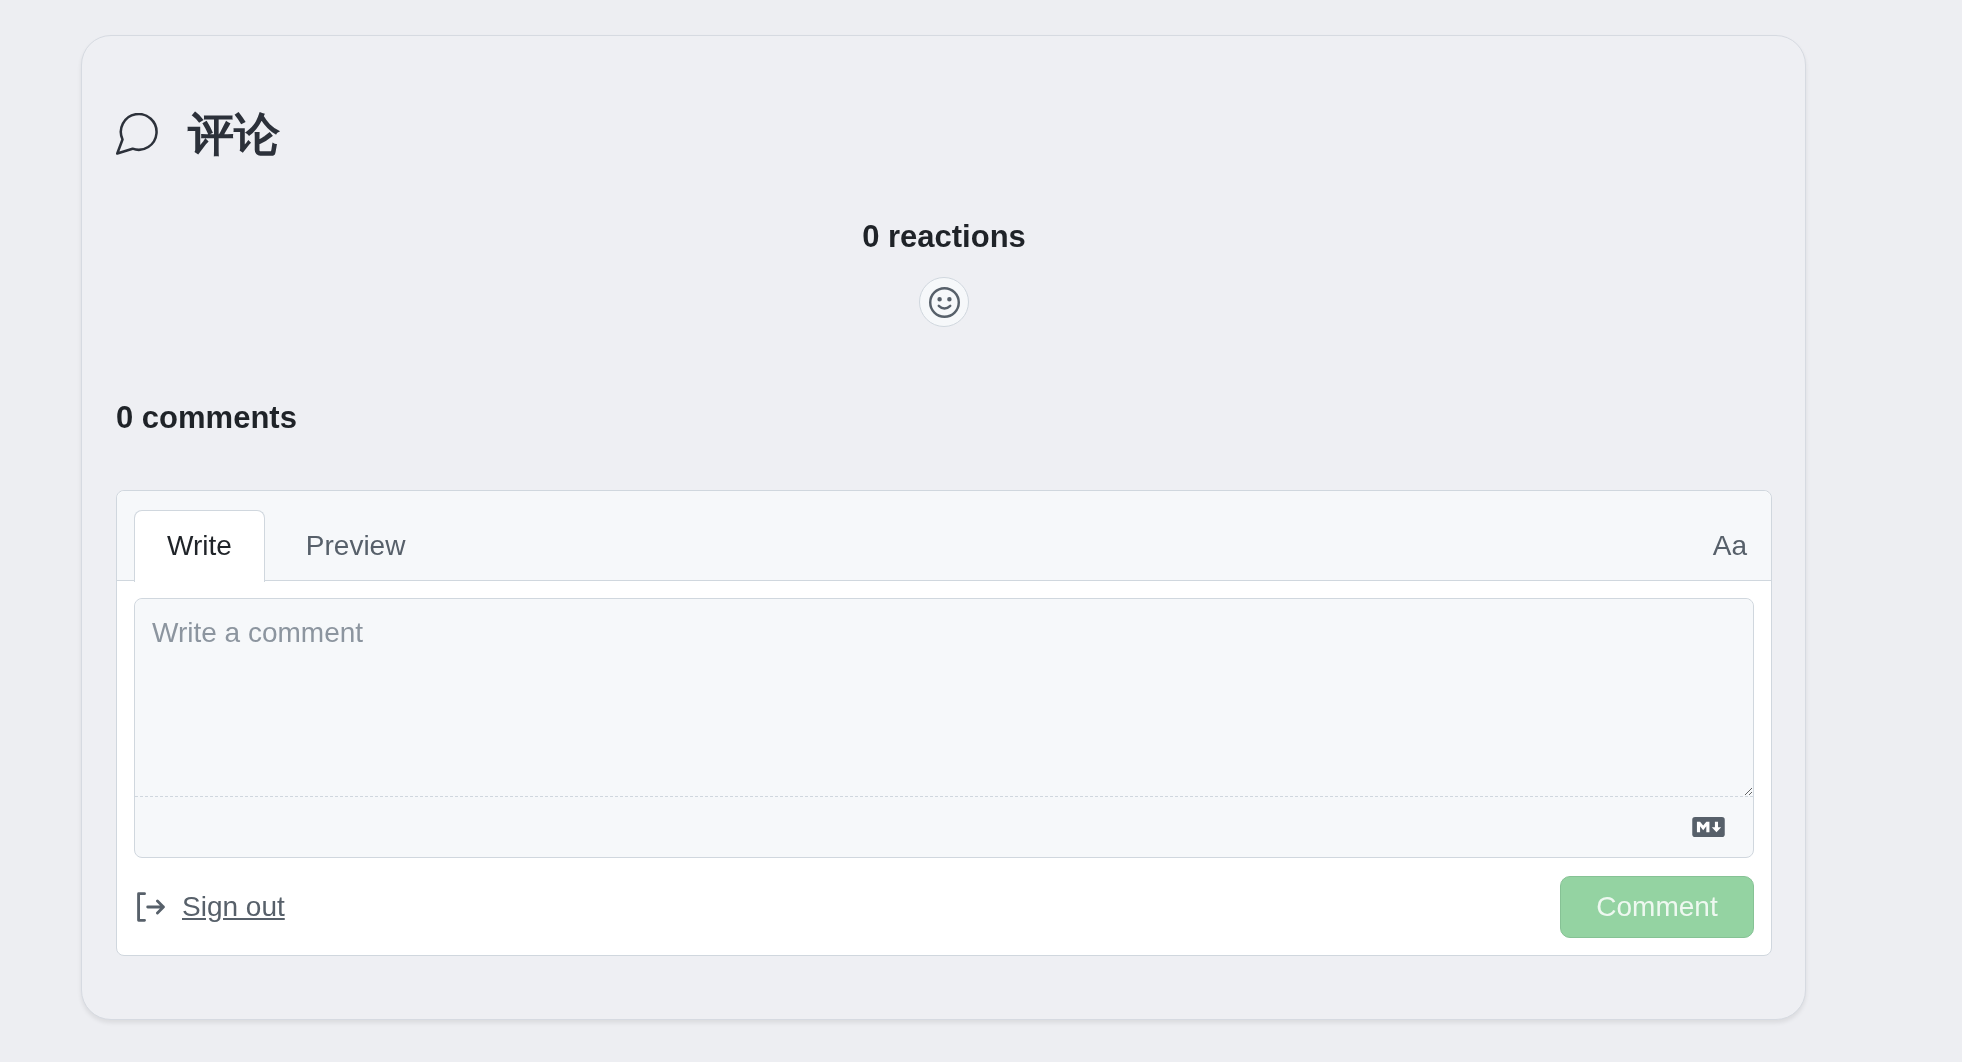 The height and width of the screenshot is (1062, 1962). I want to click on comments-count: 0 comments, so click(206, 417).